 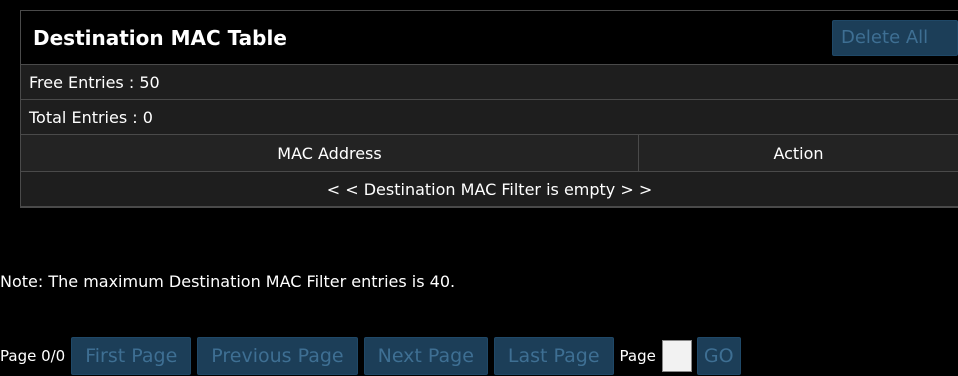 What do you see at coordinates (425, 356) in the screenshot?
I see `next-page-button: Next Page` at bounding box center [425, 356].